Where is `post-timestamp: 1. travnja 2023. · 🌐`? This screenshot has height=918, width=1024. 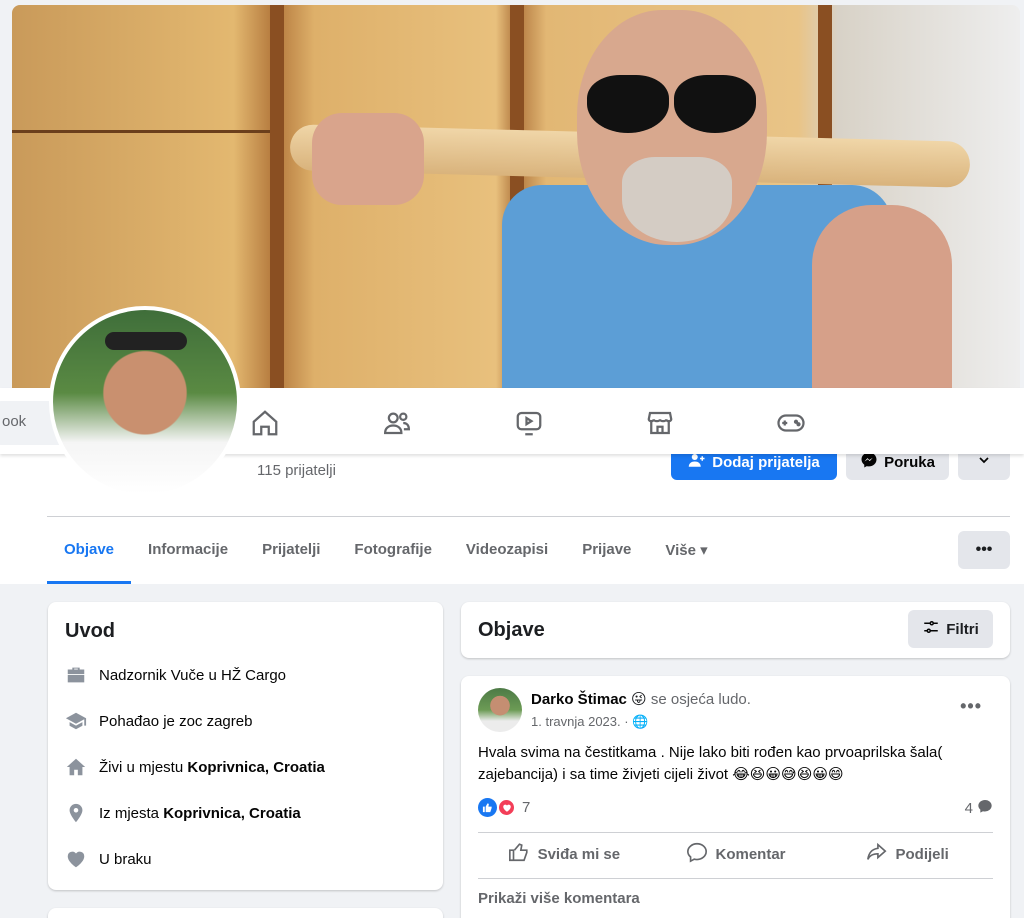 post-timestamp: 1. travnja 2023. · 🌐 is located at coordinates (589, 722).